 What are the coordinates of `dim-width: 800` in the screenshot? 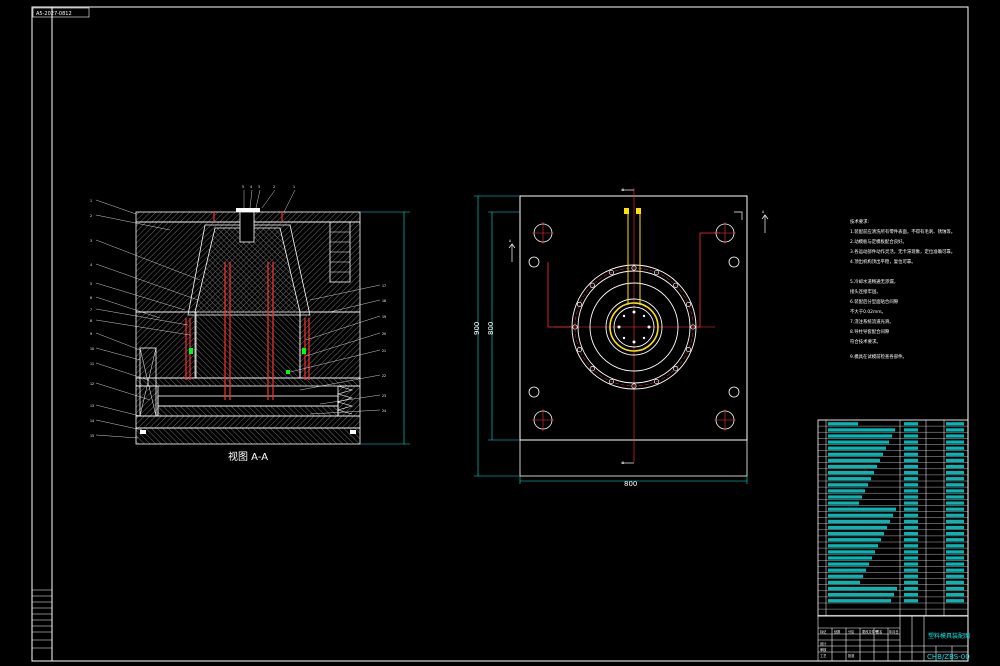 It's located at (630, 484).